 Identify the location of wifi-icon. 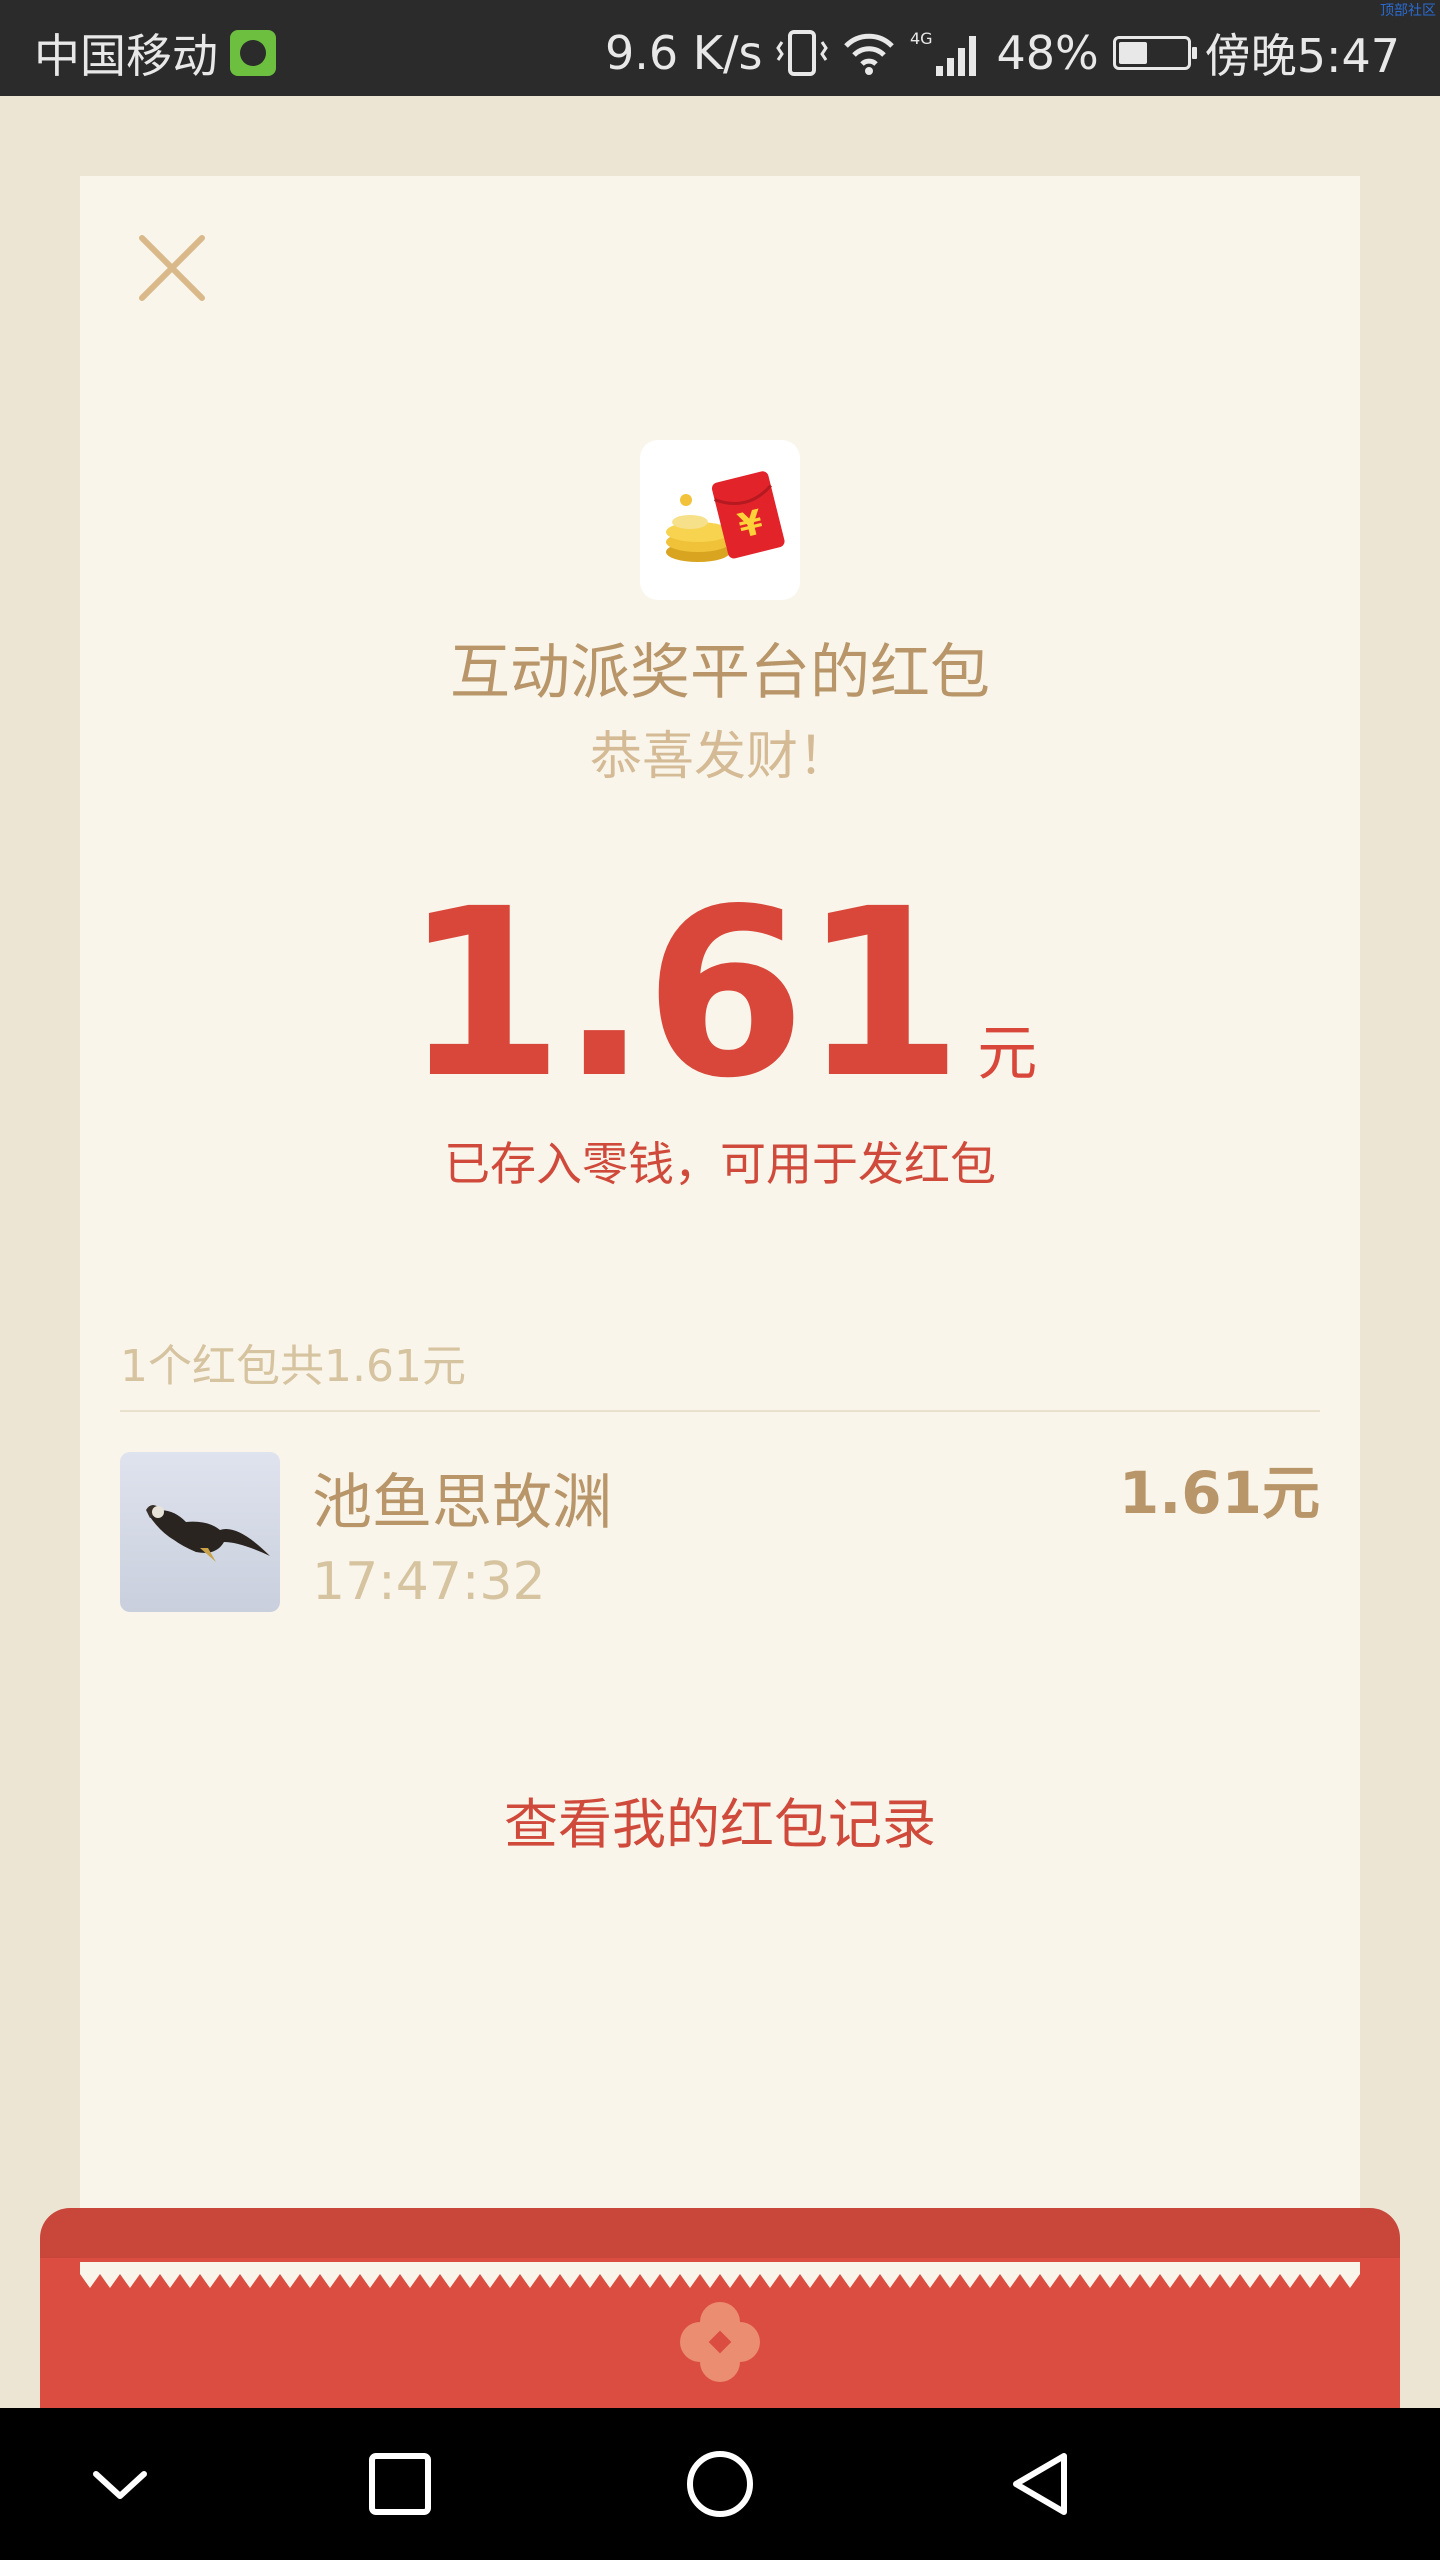
(869, 54).